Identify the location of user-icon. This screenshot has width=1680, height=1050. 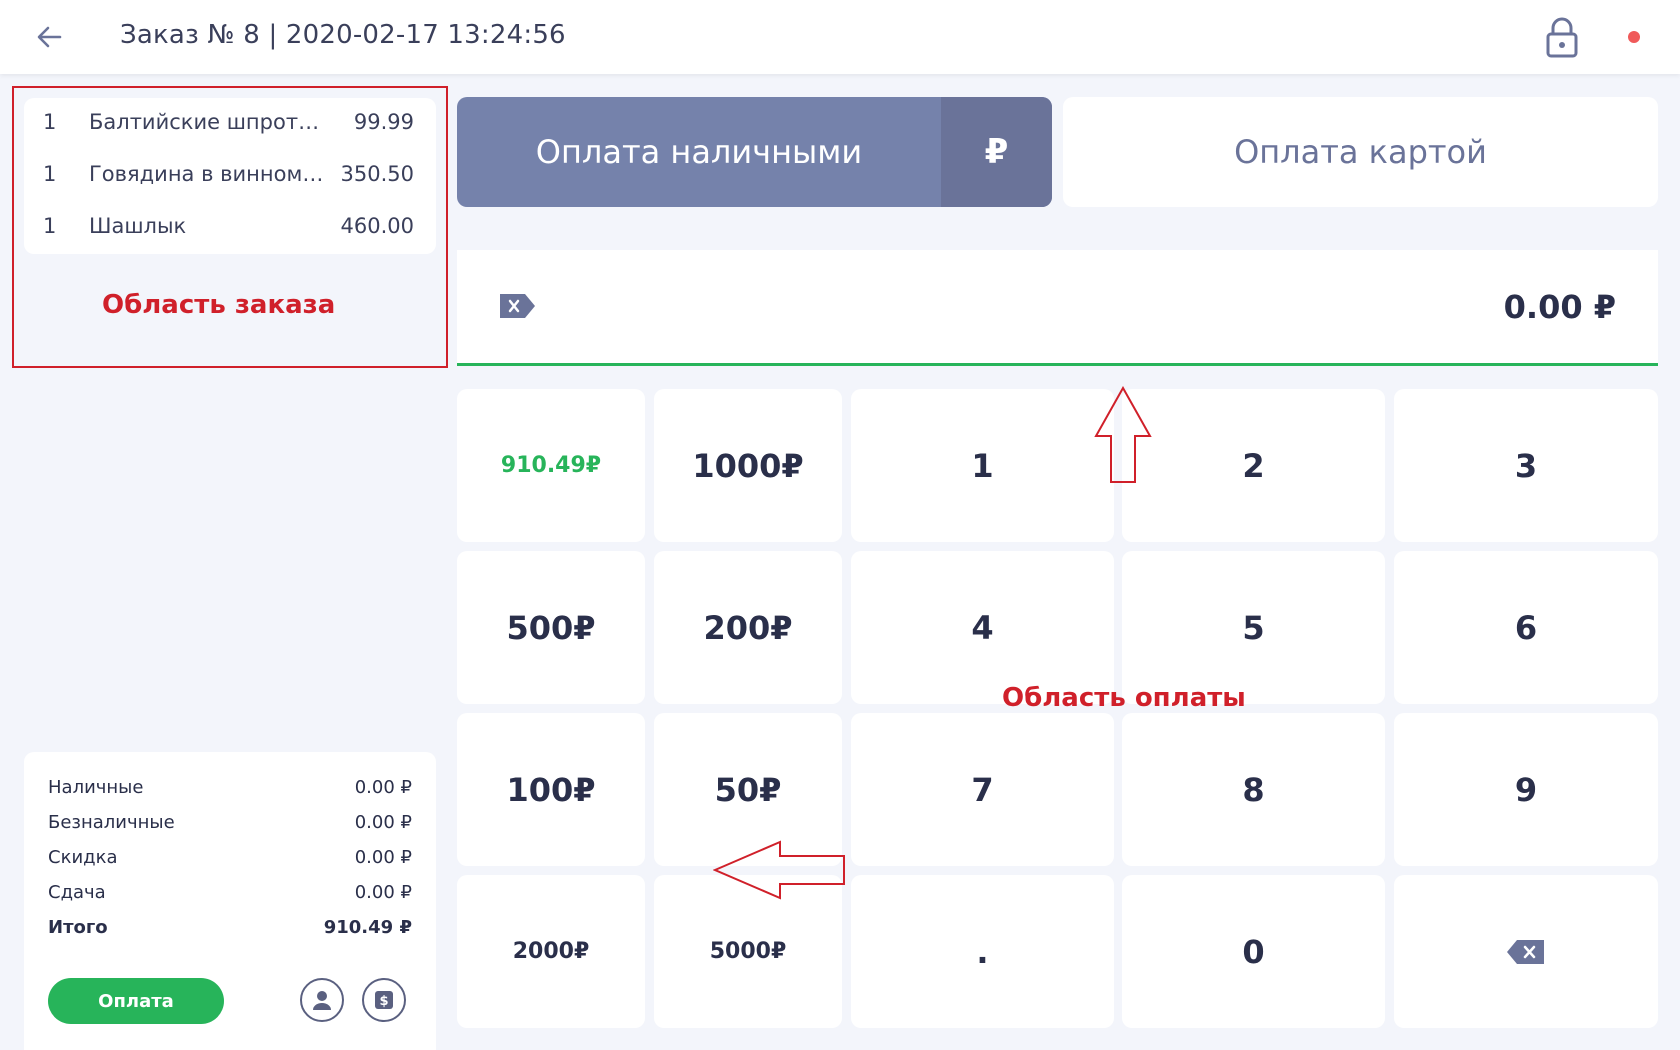
(322, 1000).